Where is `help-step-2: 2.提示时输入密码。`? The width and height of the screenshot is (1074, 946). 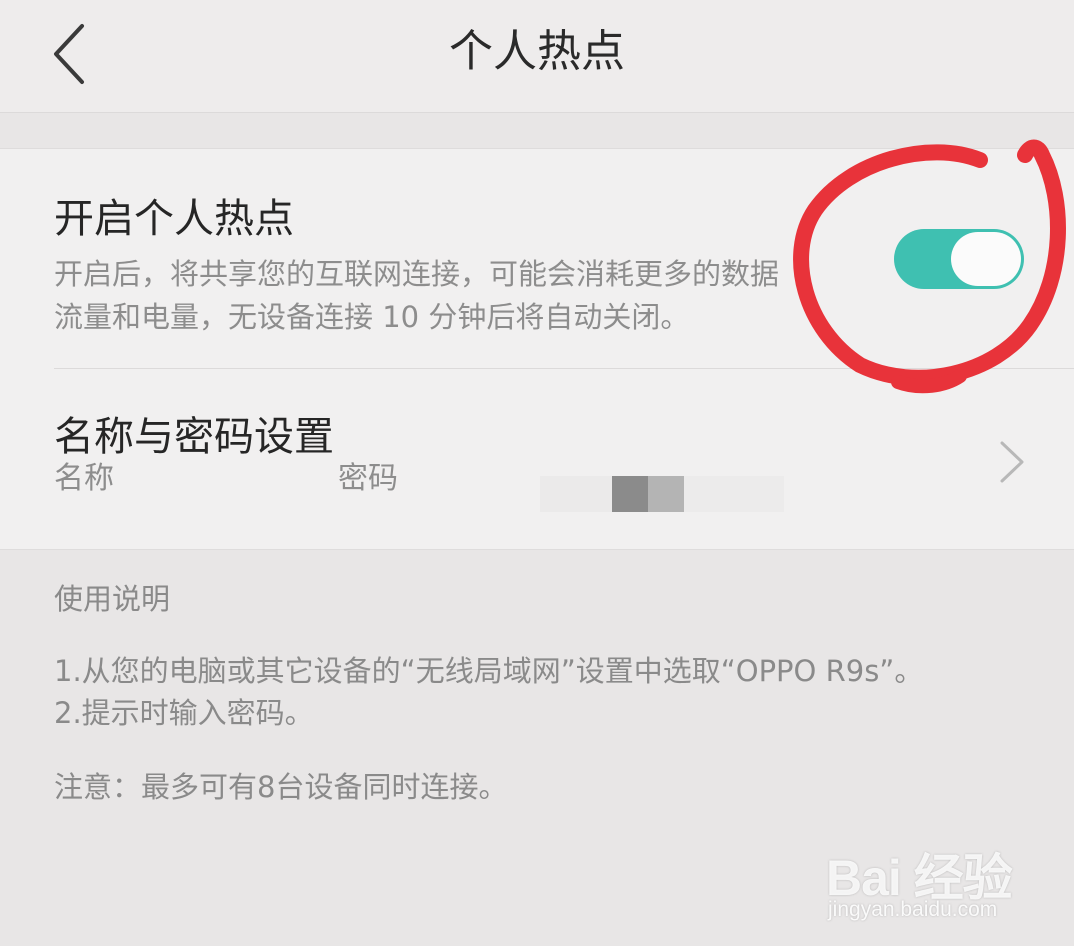
help-step-2: 2.提示时输入密码。 is located at coordinates (184, 713).